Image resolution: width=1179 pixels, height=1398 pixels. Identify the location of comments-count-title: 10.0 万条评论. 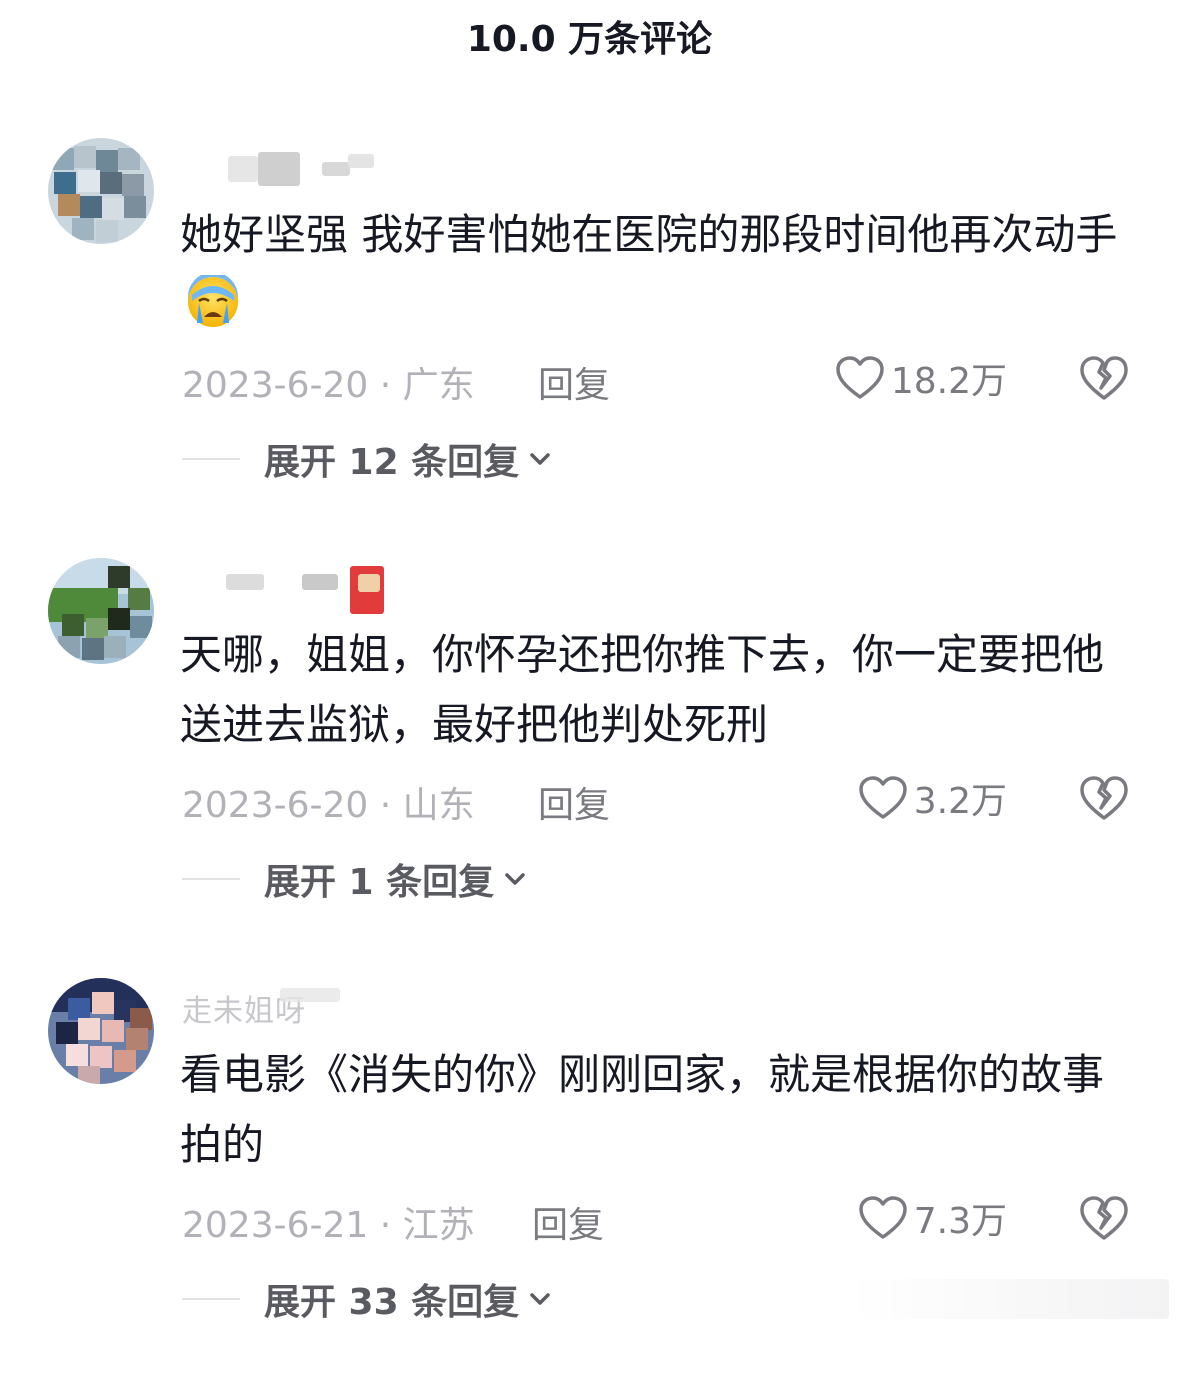
(589, 39).